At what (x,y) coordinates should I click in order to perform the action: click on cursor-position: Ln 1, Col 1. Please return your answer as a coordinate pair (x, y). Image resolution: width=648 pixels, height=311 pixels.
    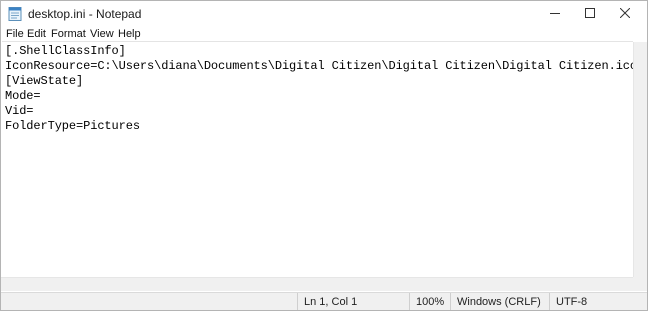
    Looking at the image, I should click on (353, 301).